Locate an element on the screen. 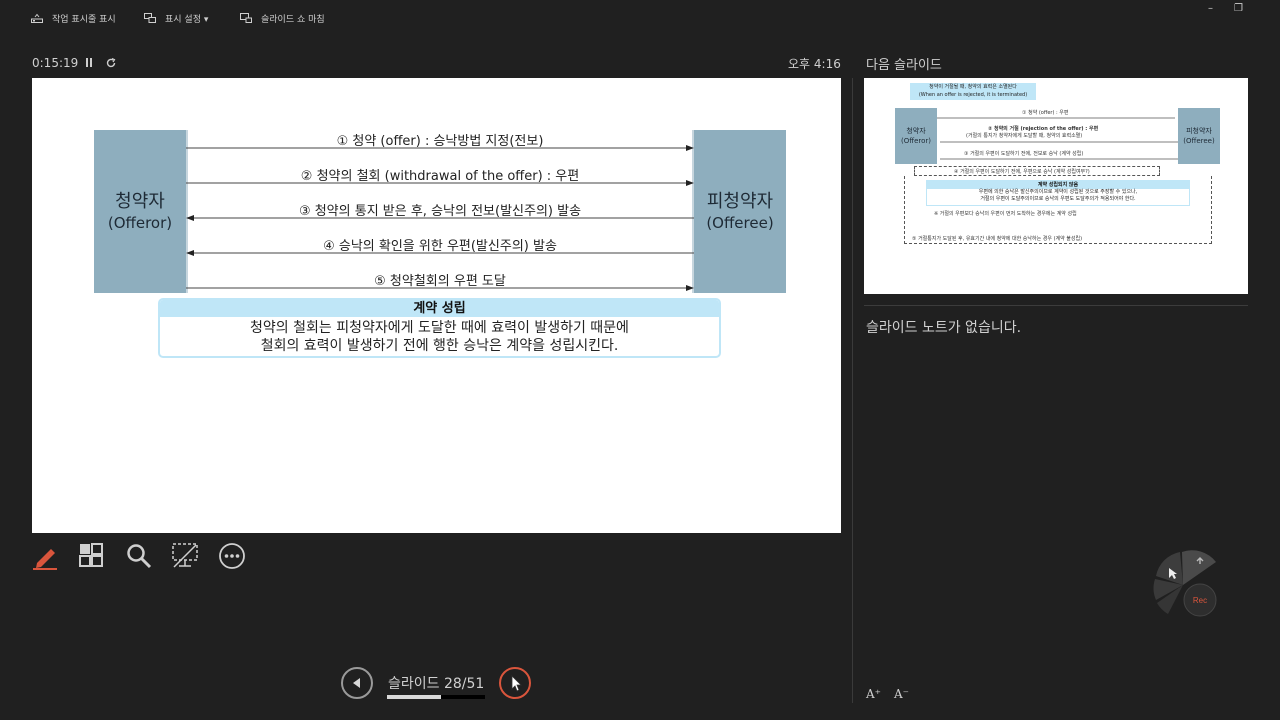 This screenshot has height=720, width=1280. contract-line-1: 청약의 철회는 피청약자에게 도달한 때에 효력이 발생하기 때문에 is located at coordinates (439, 328).